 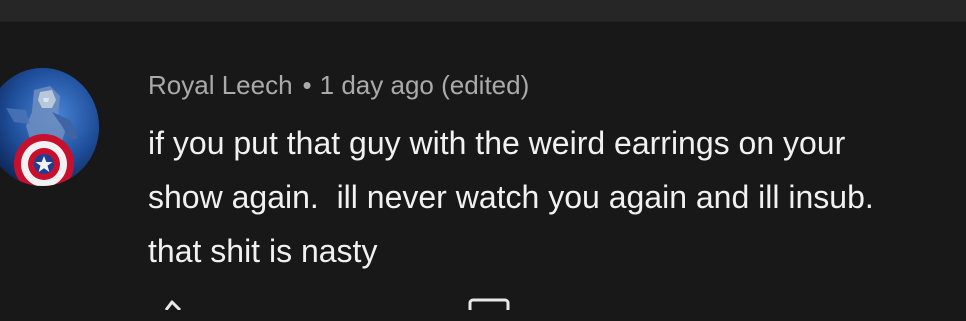 I want to click on reply-icon, so click(x=489, y=306).